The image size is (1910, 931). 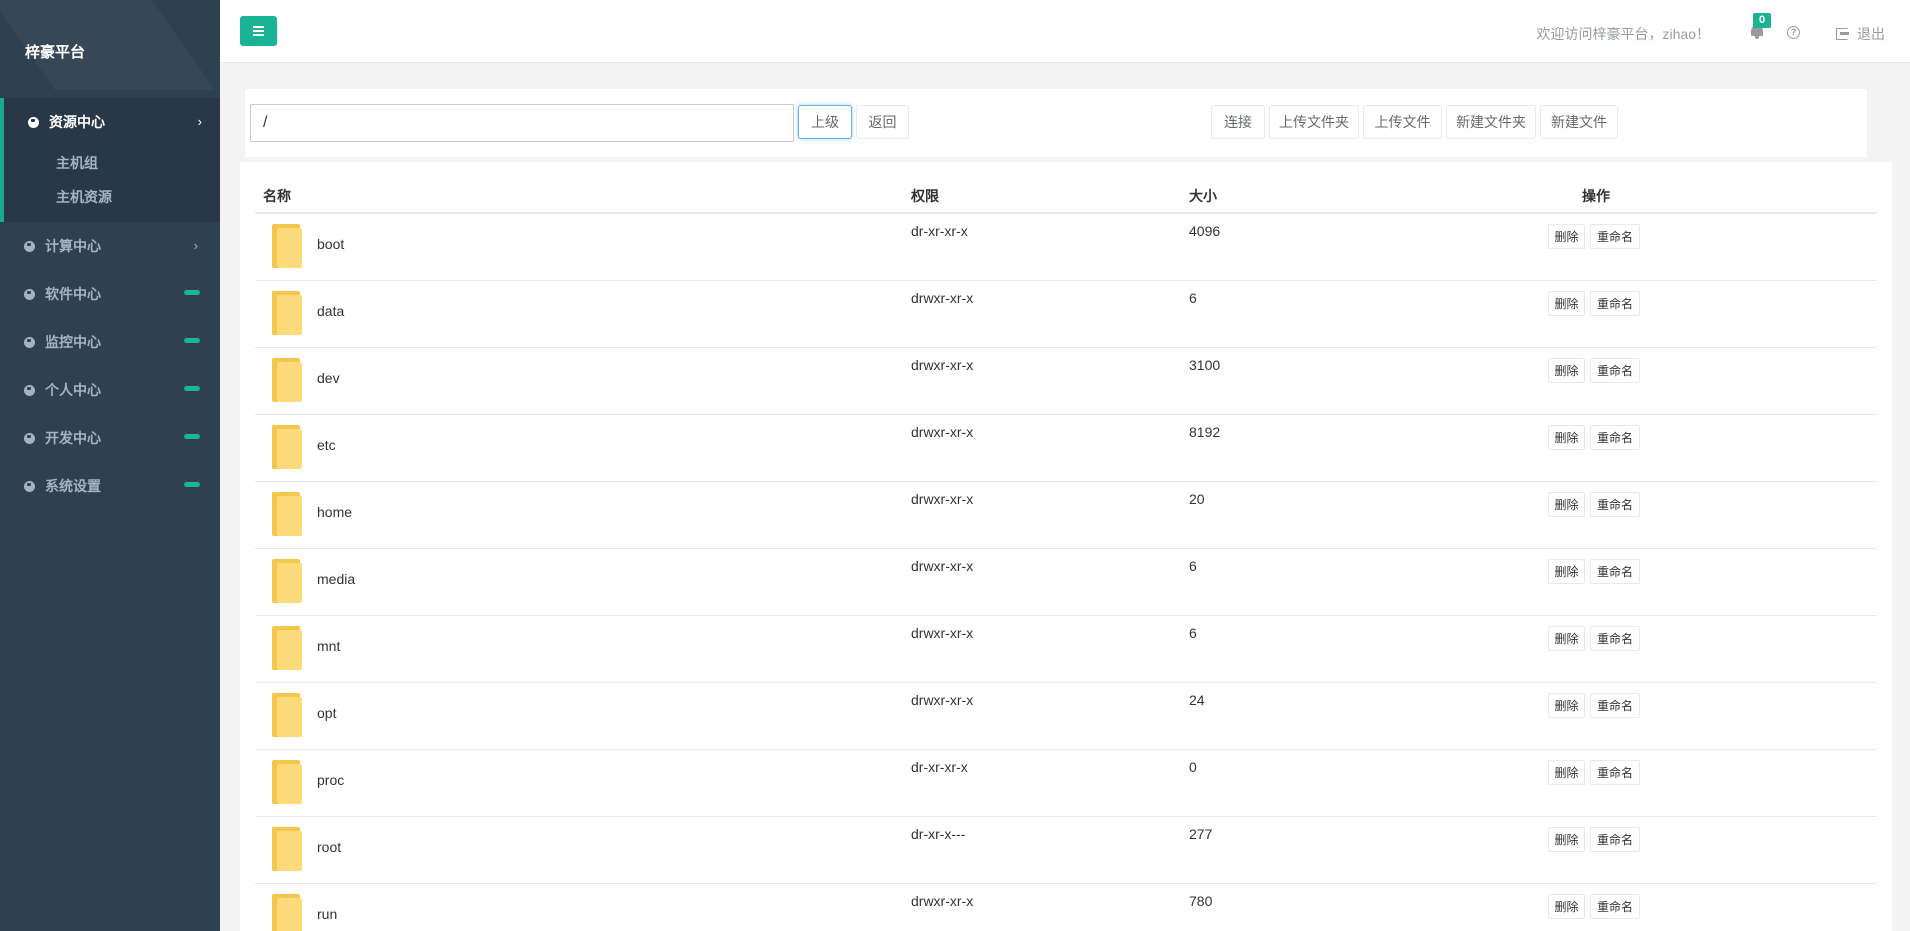 What do you see at coordinates (1066, 907) in the screenshot?
I see `table-row: run drwxr-xr-x 780 删除 重命名` at bounding box center [1066, 907].